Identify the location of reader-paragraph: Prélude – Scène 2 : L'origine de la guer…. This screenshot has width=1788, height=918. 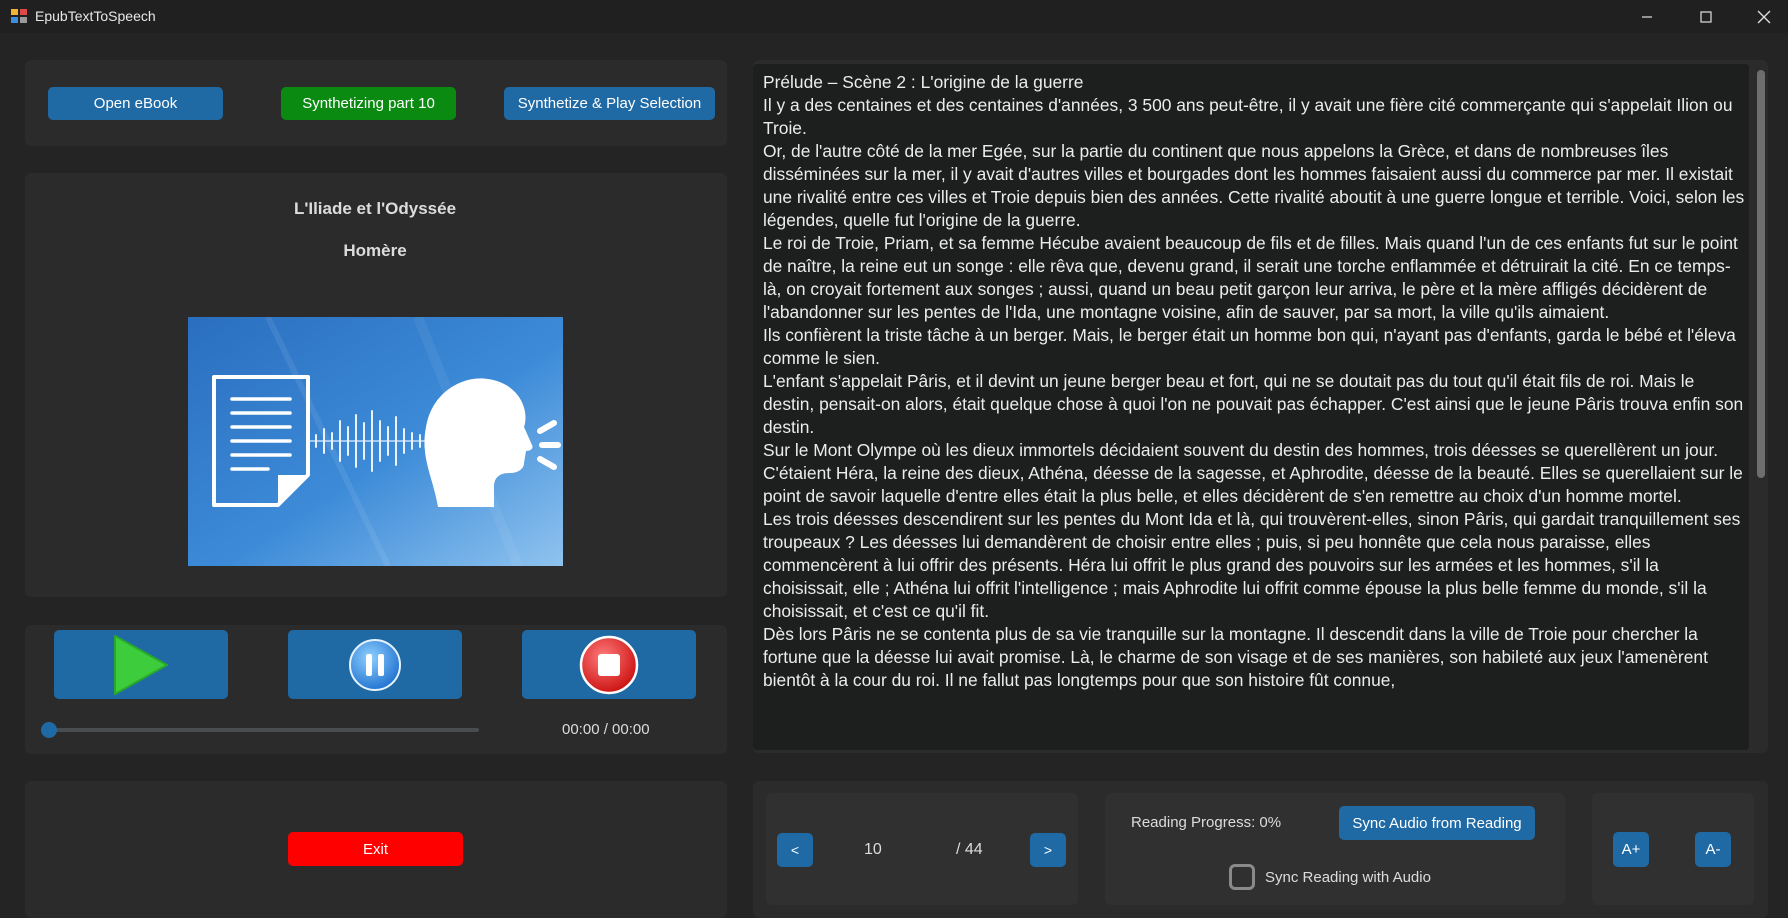
(923, 82).